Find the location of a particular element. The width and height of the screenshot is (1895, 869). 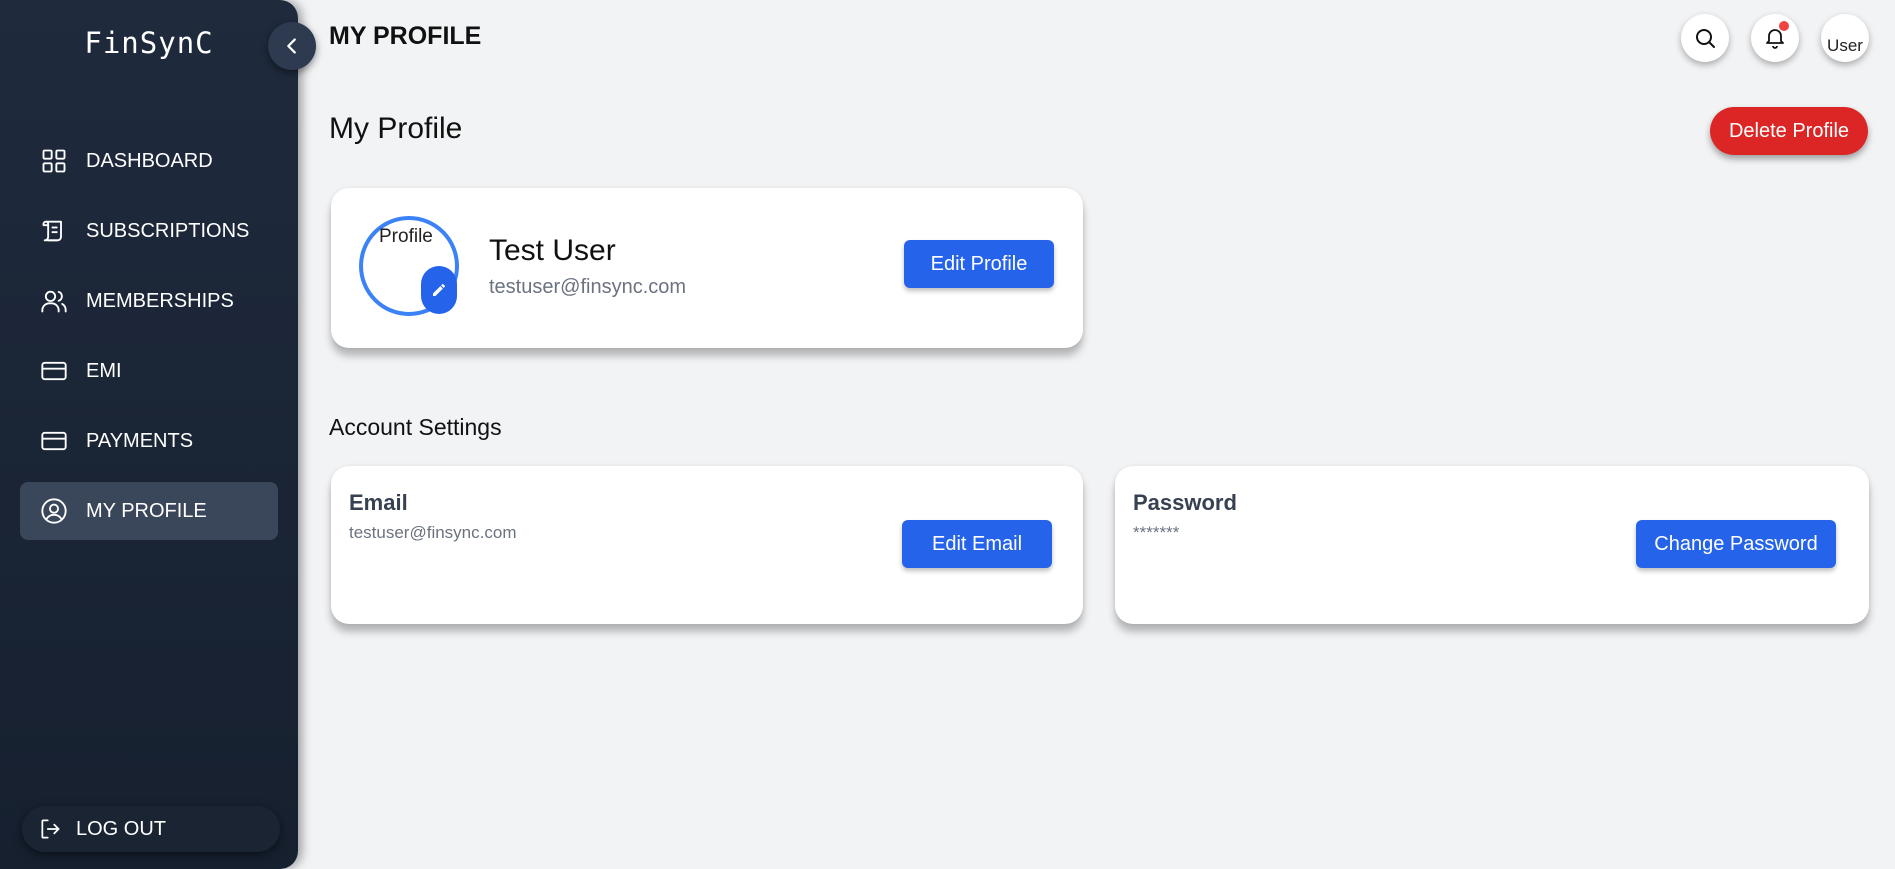

sidebar-item-dashboard: DASHBOARD is located at coordinates (149, 161).